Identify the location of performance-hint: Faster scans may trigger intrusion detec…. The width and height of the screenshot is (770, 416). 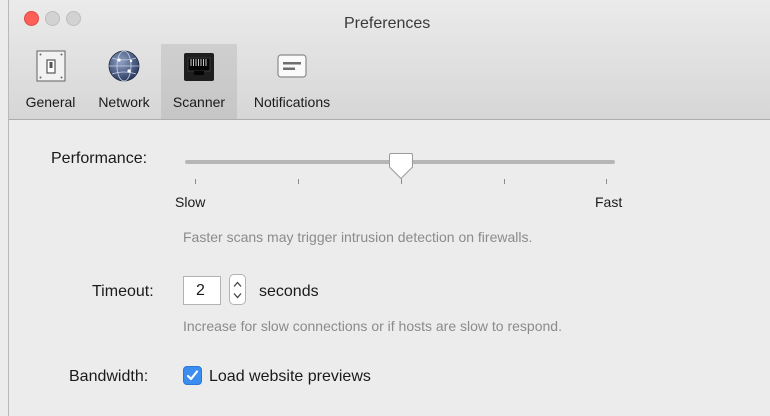
(358, 237).